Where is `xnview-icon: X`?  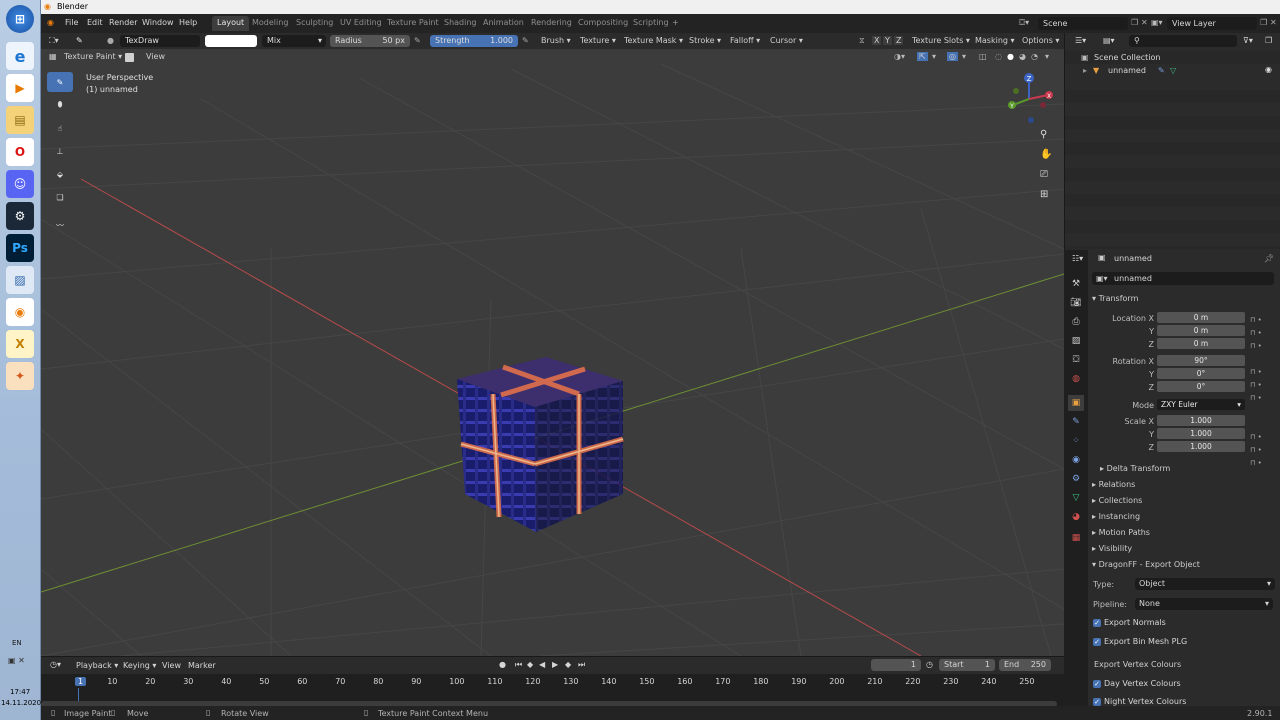 xnview-icon: X is located at coordinates (20, 344).